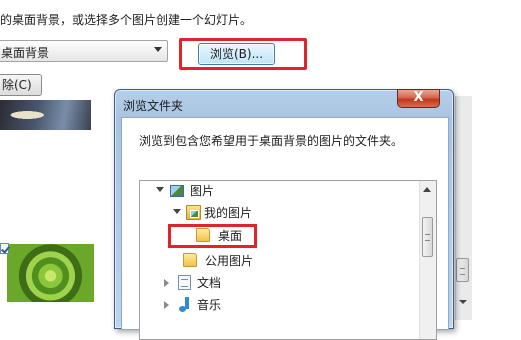 The width and height of the screenshot is (521, 340). Describe the element at coordinates (185, 305) in the screenshot. I see `music-icon` at that location.